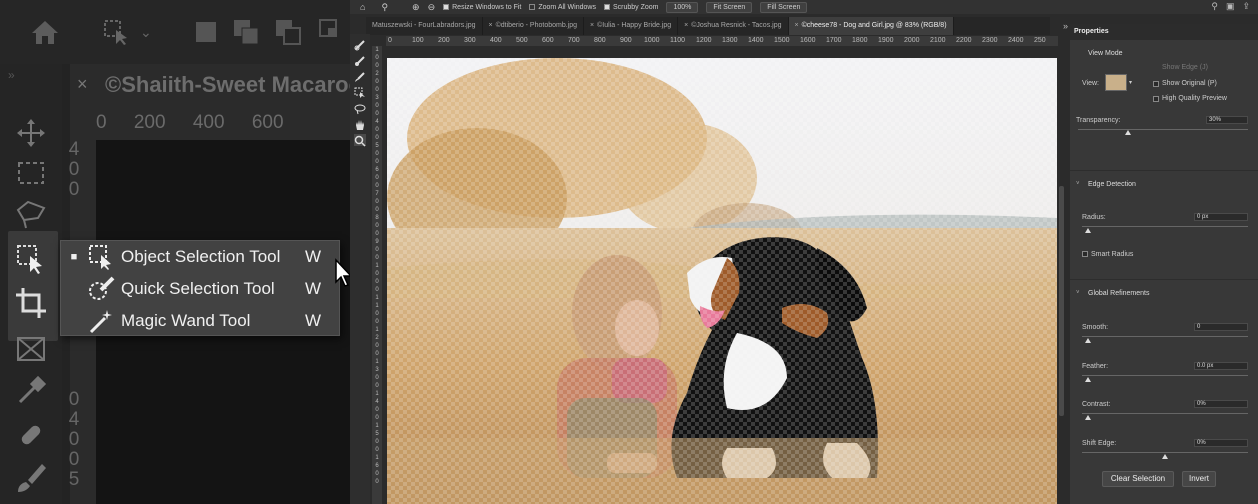  I want to click on frame-tool-icon, so click(31, 349).